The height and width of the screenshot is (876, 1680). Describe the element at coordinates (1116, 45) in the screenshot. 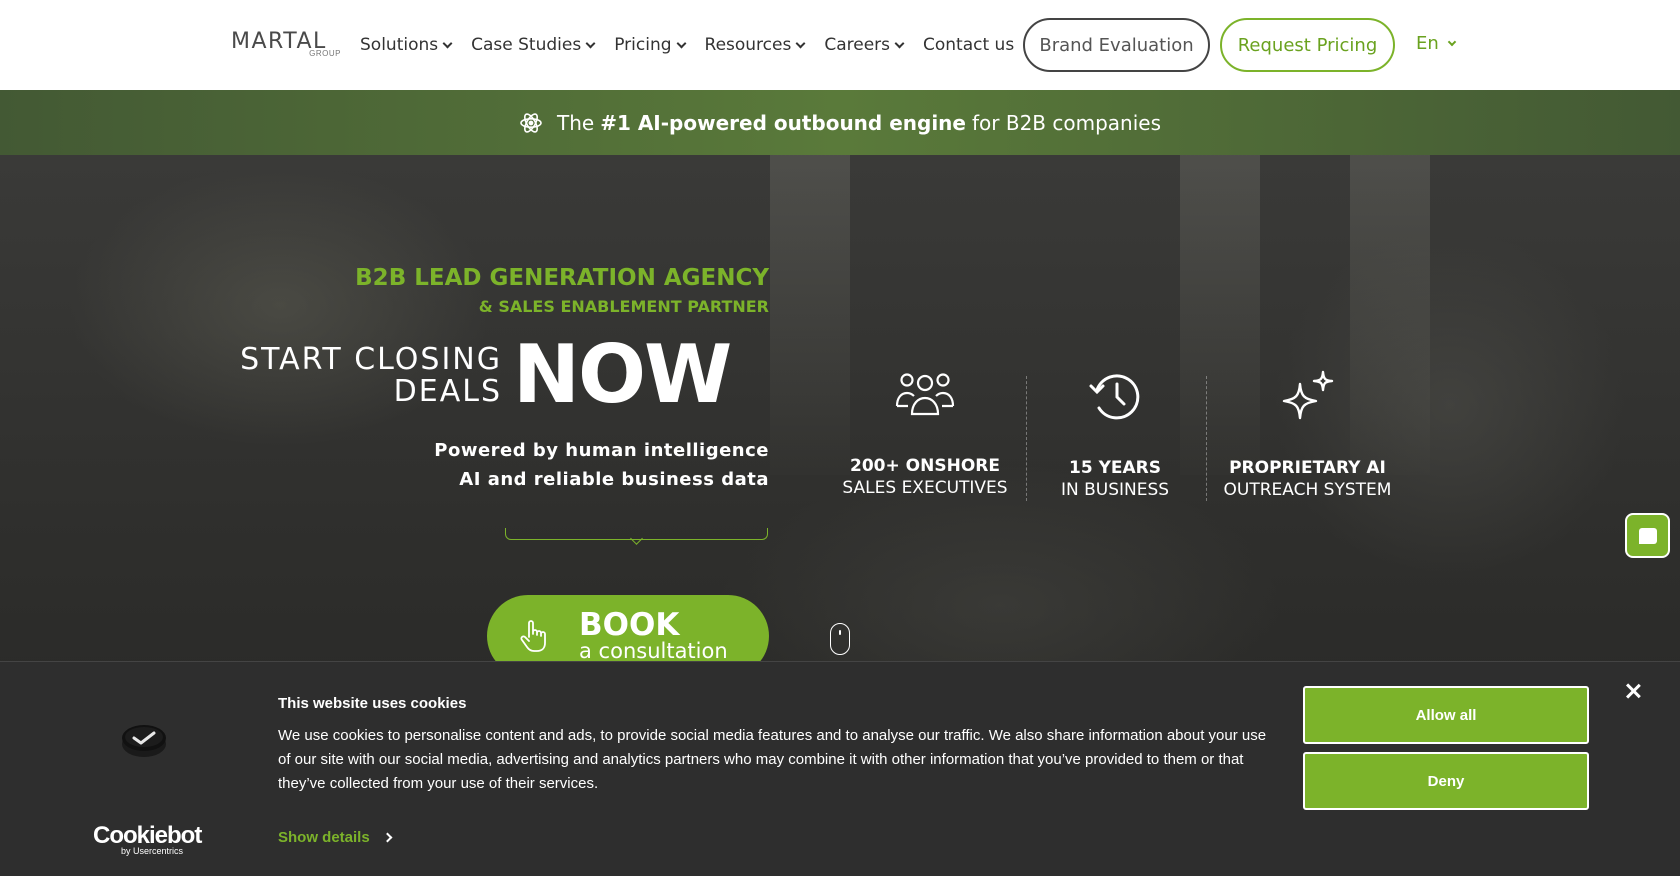

I see `brand-evaluation-button: Brand Evaluation` at that location.